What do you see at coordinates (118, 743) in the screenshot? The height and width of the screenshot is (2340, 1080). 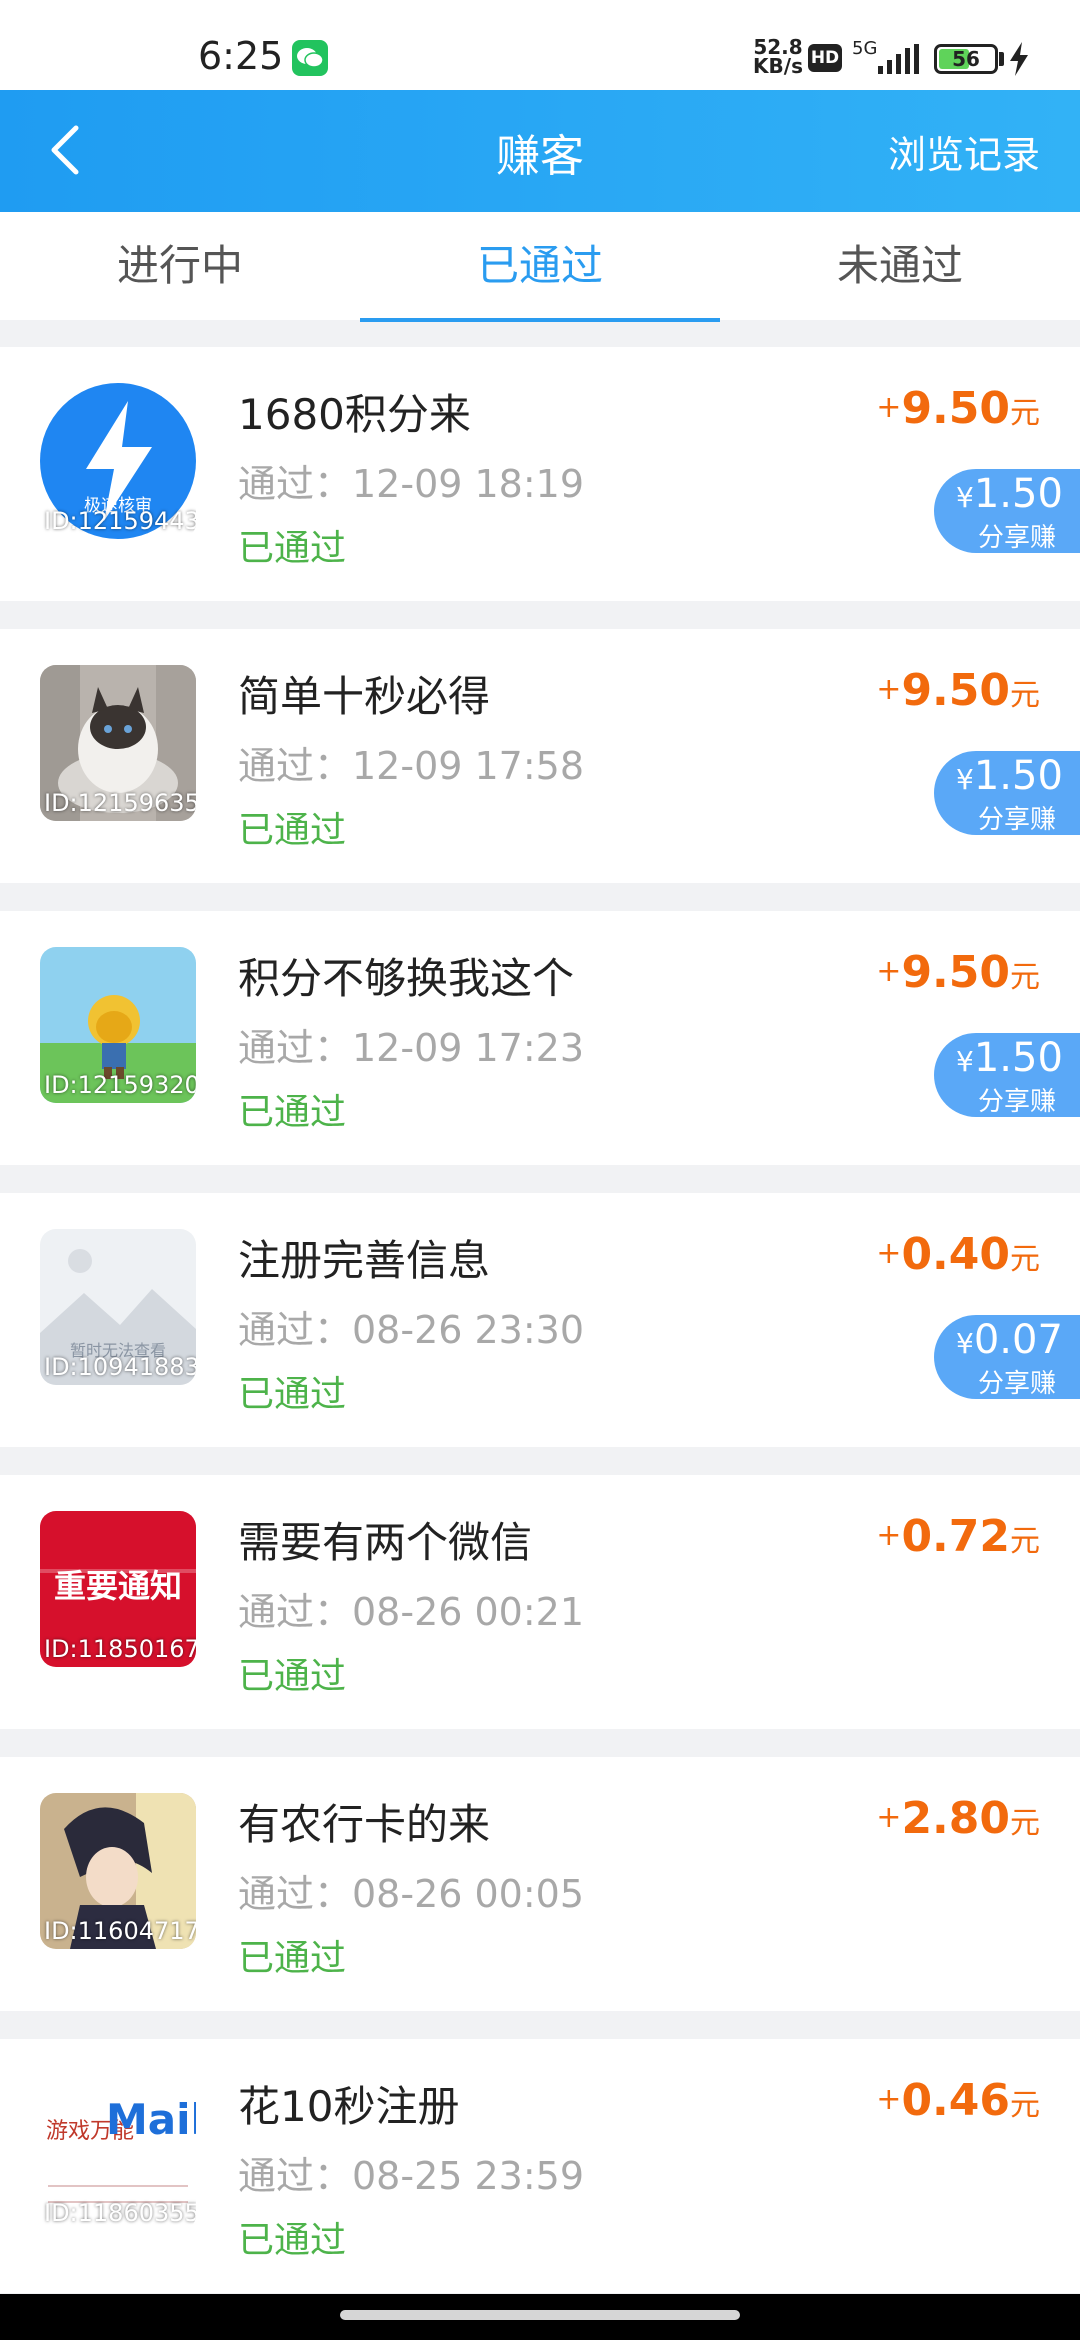 I see `task-thumbnail: ID:12159635` at bounding box center [118, 743].